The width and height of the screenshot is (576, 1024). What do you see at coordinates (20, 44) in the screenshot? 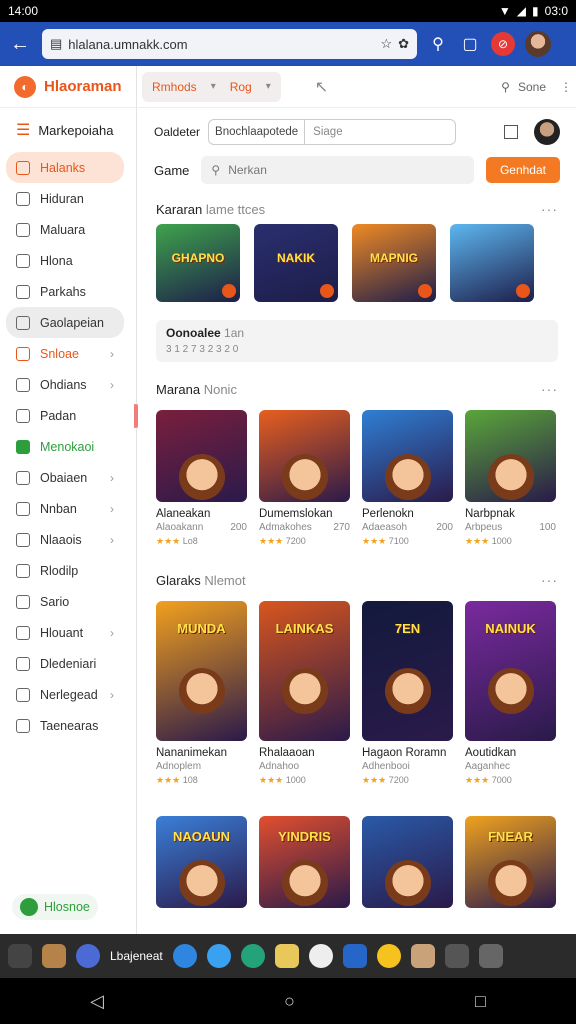
I see `back-arrow-icon: ←` at bounding box center [20, 44].